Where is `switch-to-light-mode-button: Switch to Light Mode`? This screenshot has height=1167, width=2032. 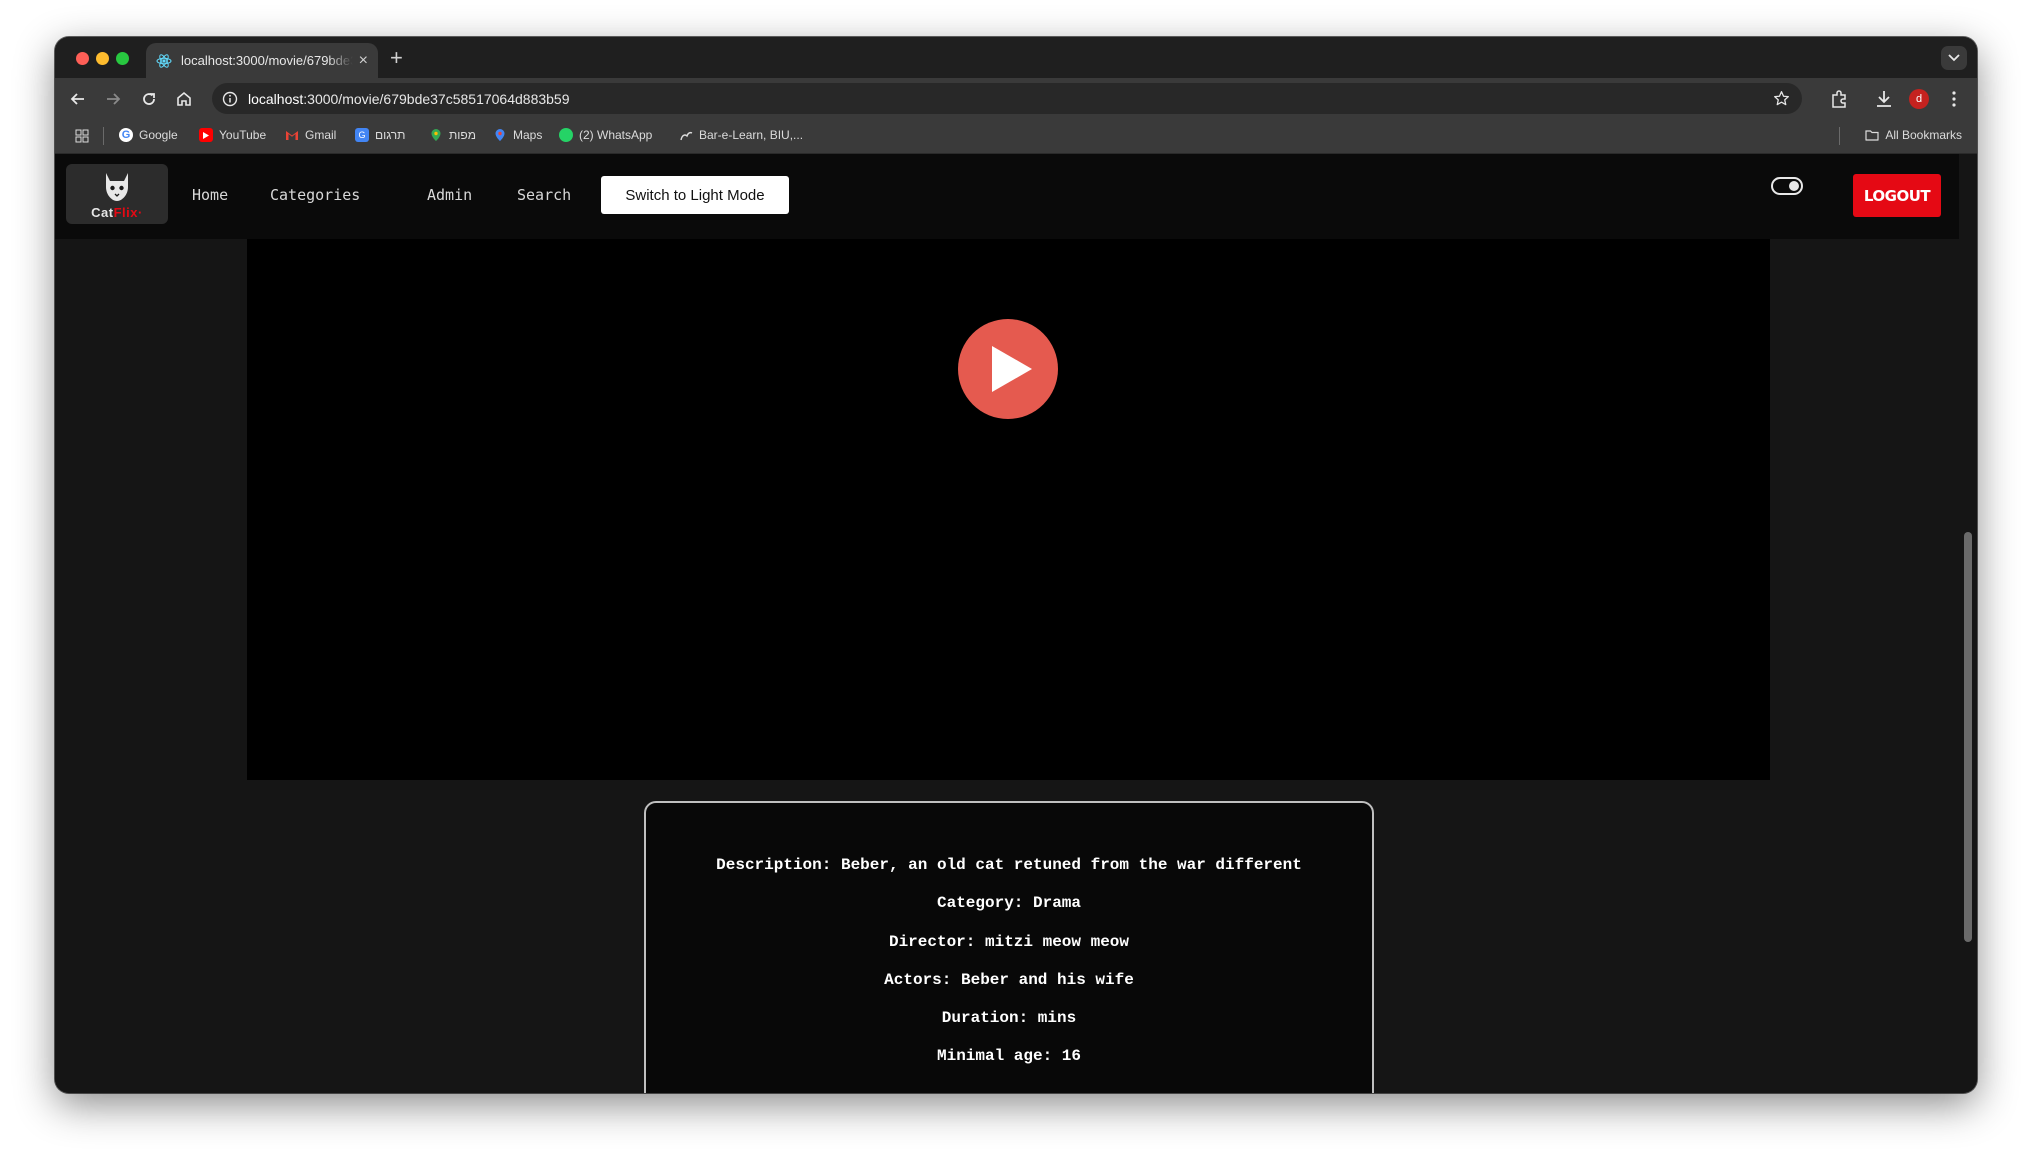
switch-to-light-mode-button: Switch to Light Mode is located at coordinates (695, 195).